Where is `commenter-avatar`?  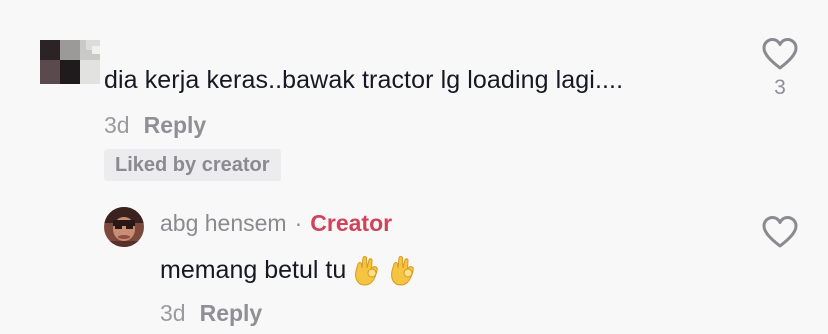 commenter-avatar is located at coordinates (70, 62).